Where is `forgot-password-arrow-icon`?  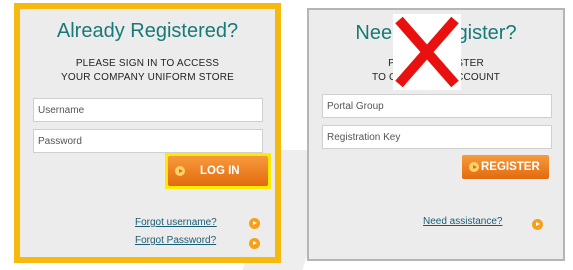
forgot-password-arrow-icon is located at coordinates (254, 243).